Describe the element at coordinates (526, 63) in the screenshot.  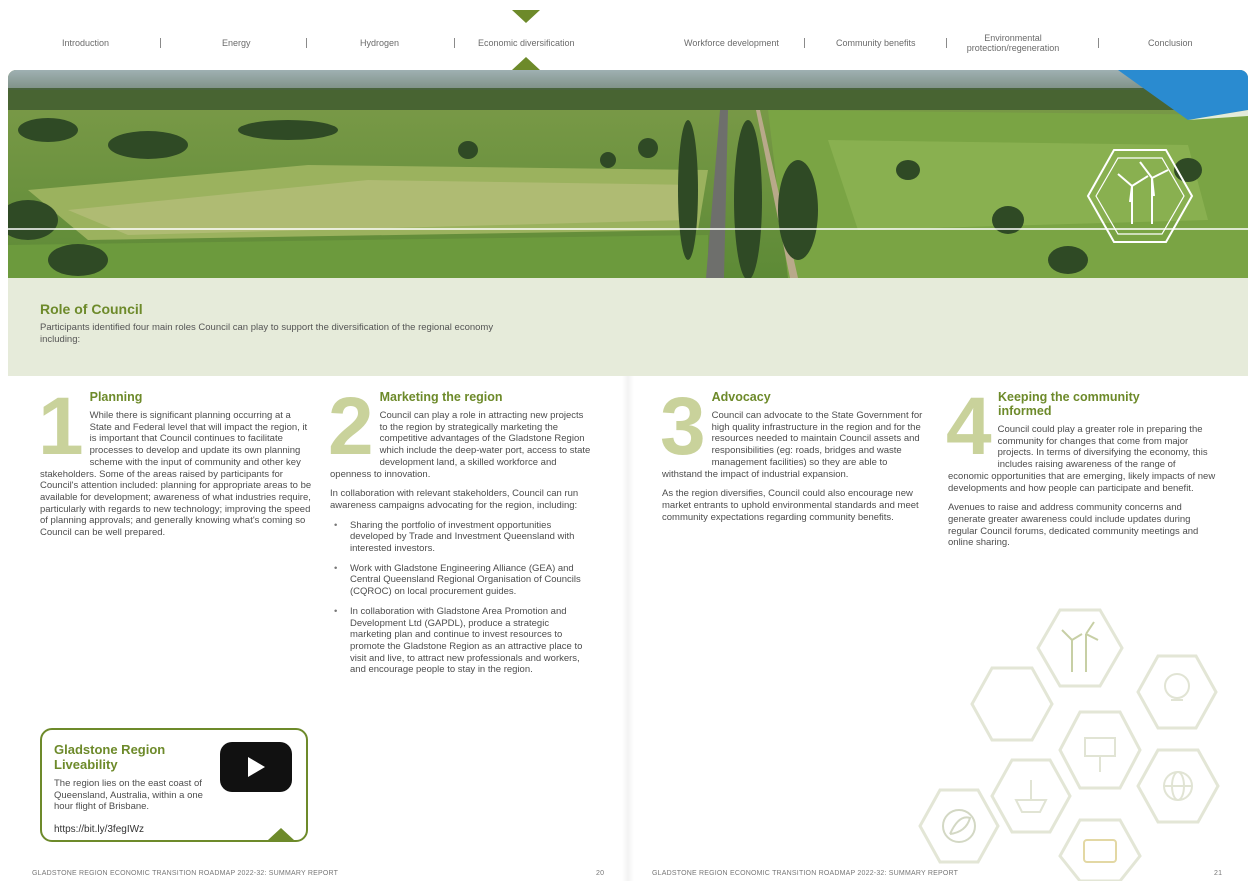
I see `active-indicator-bottom` at that location.